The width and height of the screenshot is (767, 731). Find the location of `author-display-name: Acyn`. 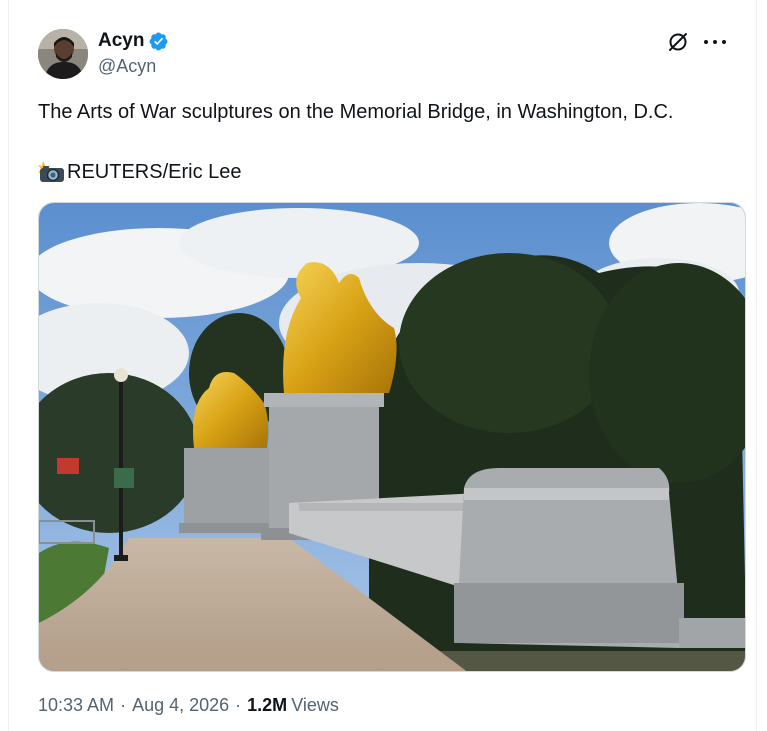

author-display-name: Acyn is located at coordinates (121, 41).